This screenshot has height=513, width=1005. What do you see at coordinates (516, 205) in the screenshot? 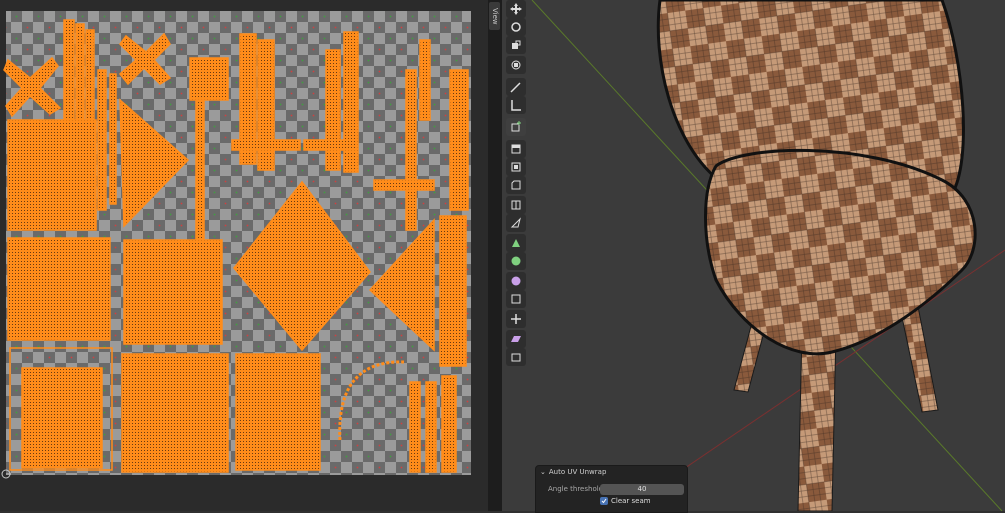
I see `loop-cut-icon` at bounding box center [516, 205].